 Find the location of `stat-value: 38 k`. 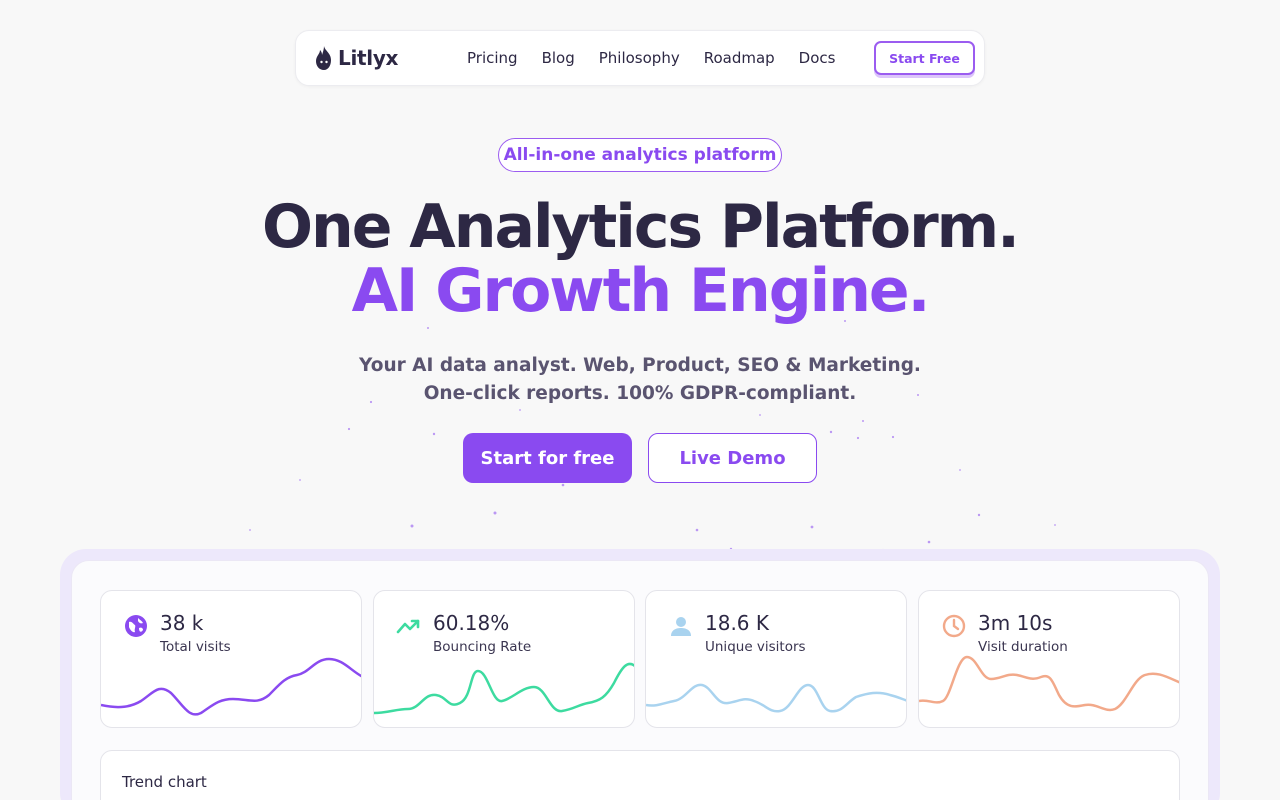

stat-value: 38 k is located at coordinates (182, 623).